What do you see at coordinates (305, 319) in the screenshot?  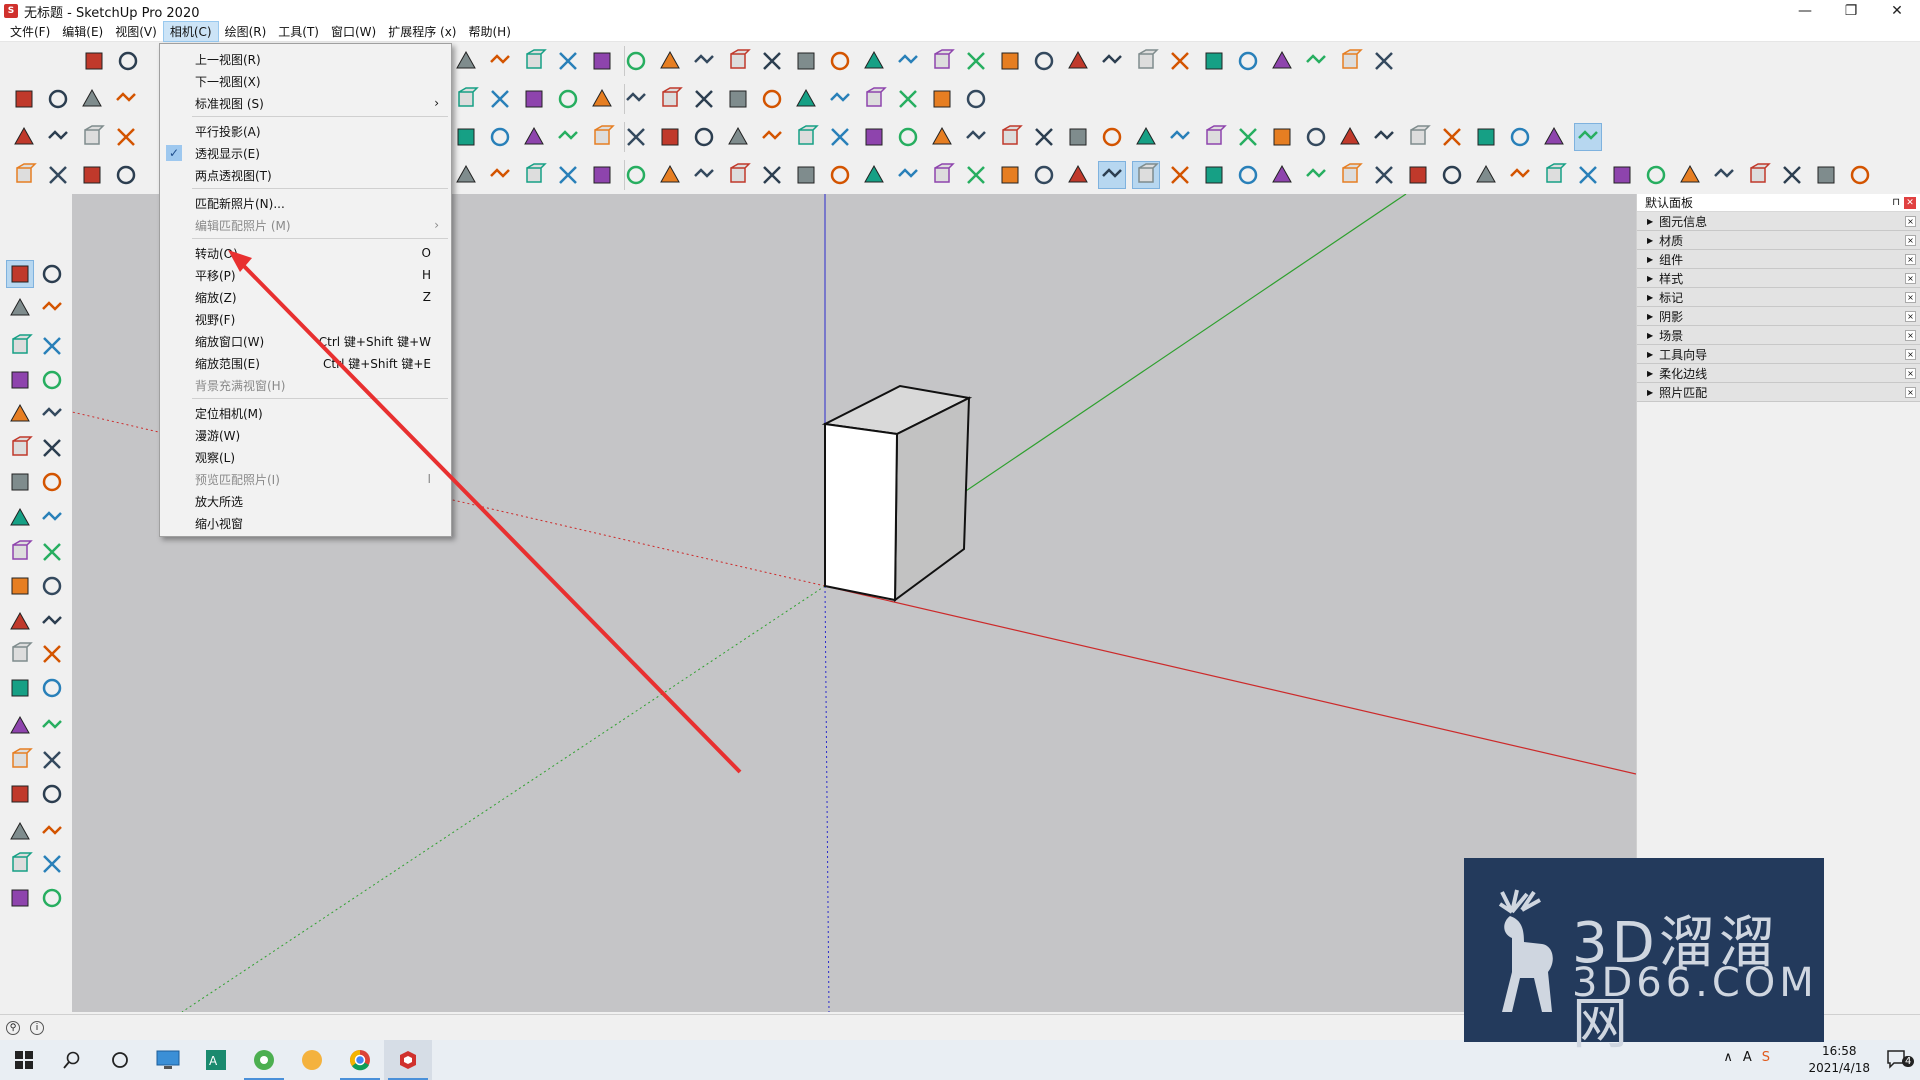 I see `menu-item-field-of-view: 视野(F)` at bounding box center [305, 319].